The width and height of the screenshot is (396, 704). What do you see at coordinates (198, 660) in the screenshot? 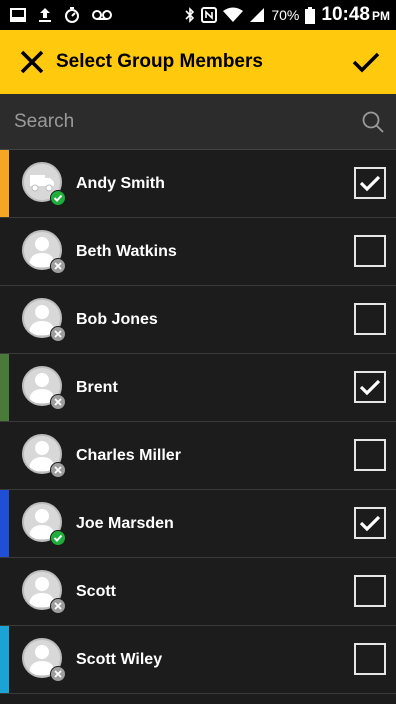
I see `member-row: Scott Wiley` at bounding box center [198, 660].